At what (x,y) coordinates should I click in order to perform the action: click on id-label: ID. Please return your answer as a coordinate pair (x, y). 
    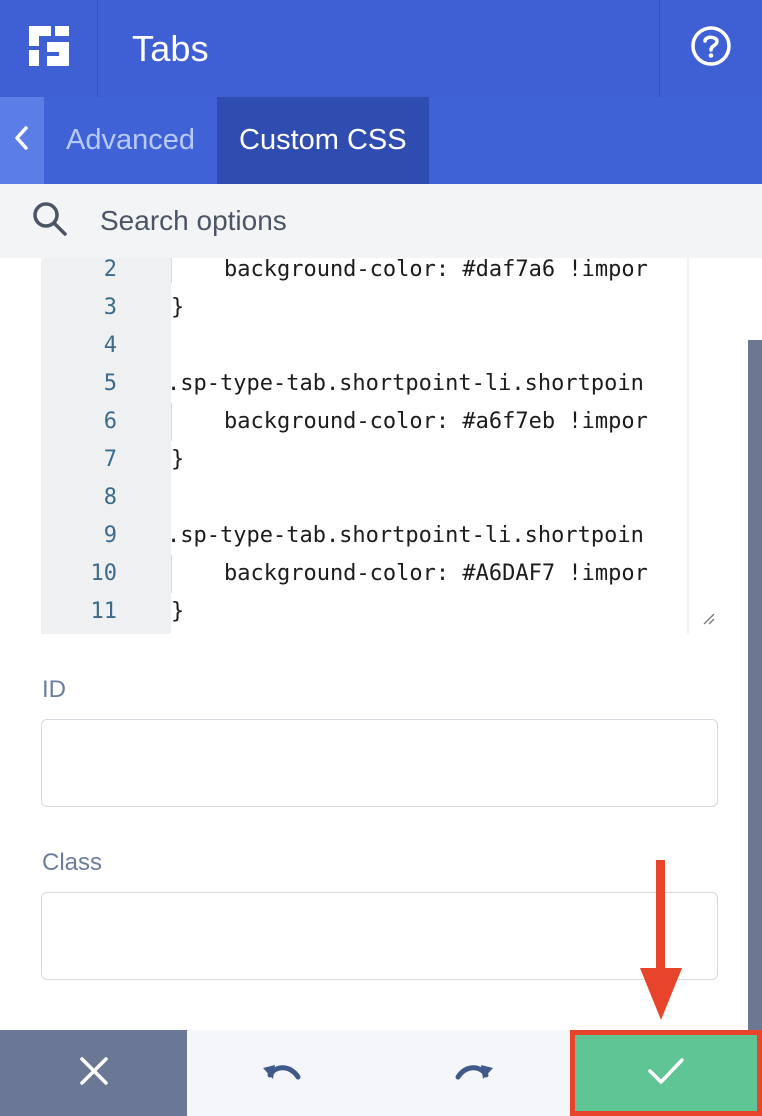
    Looking at the image, I should click on (54, 689).